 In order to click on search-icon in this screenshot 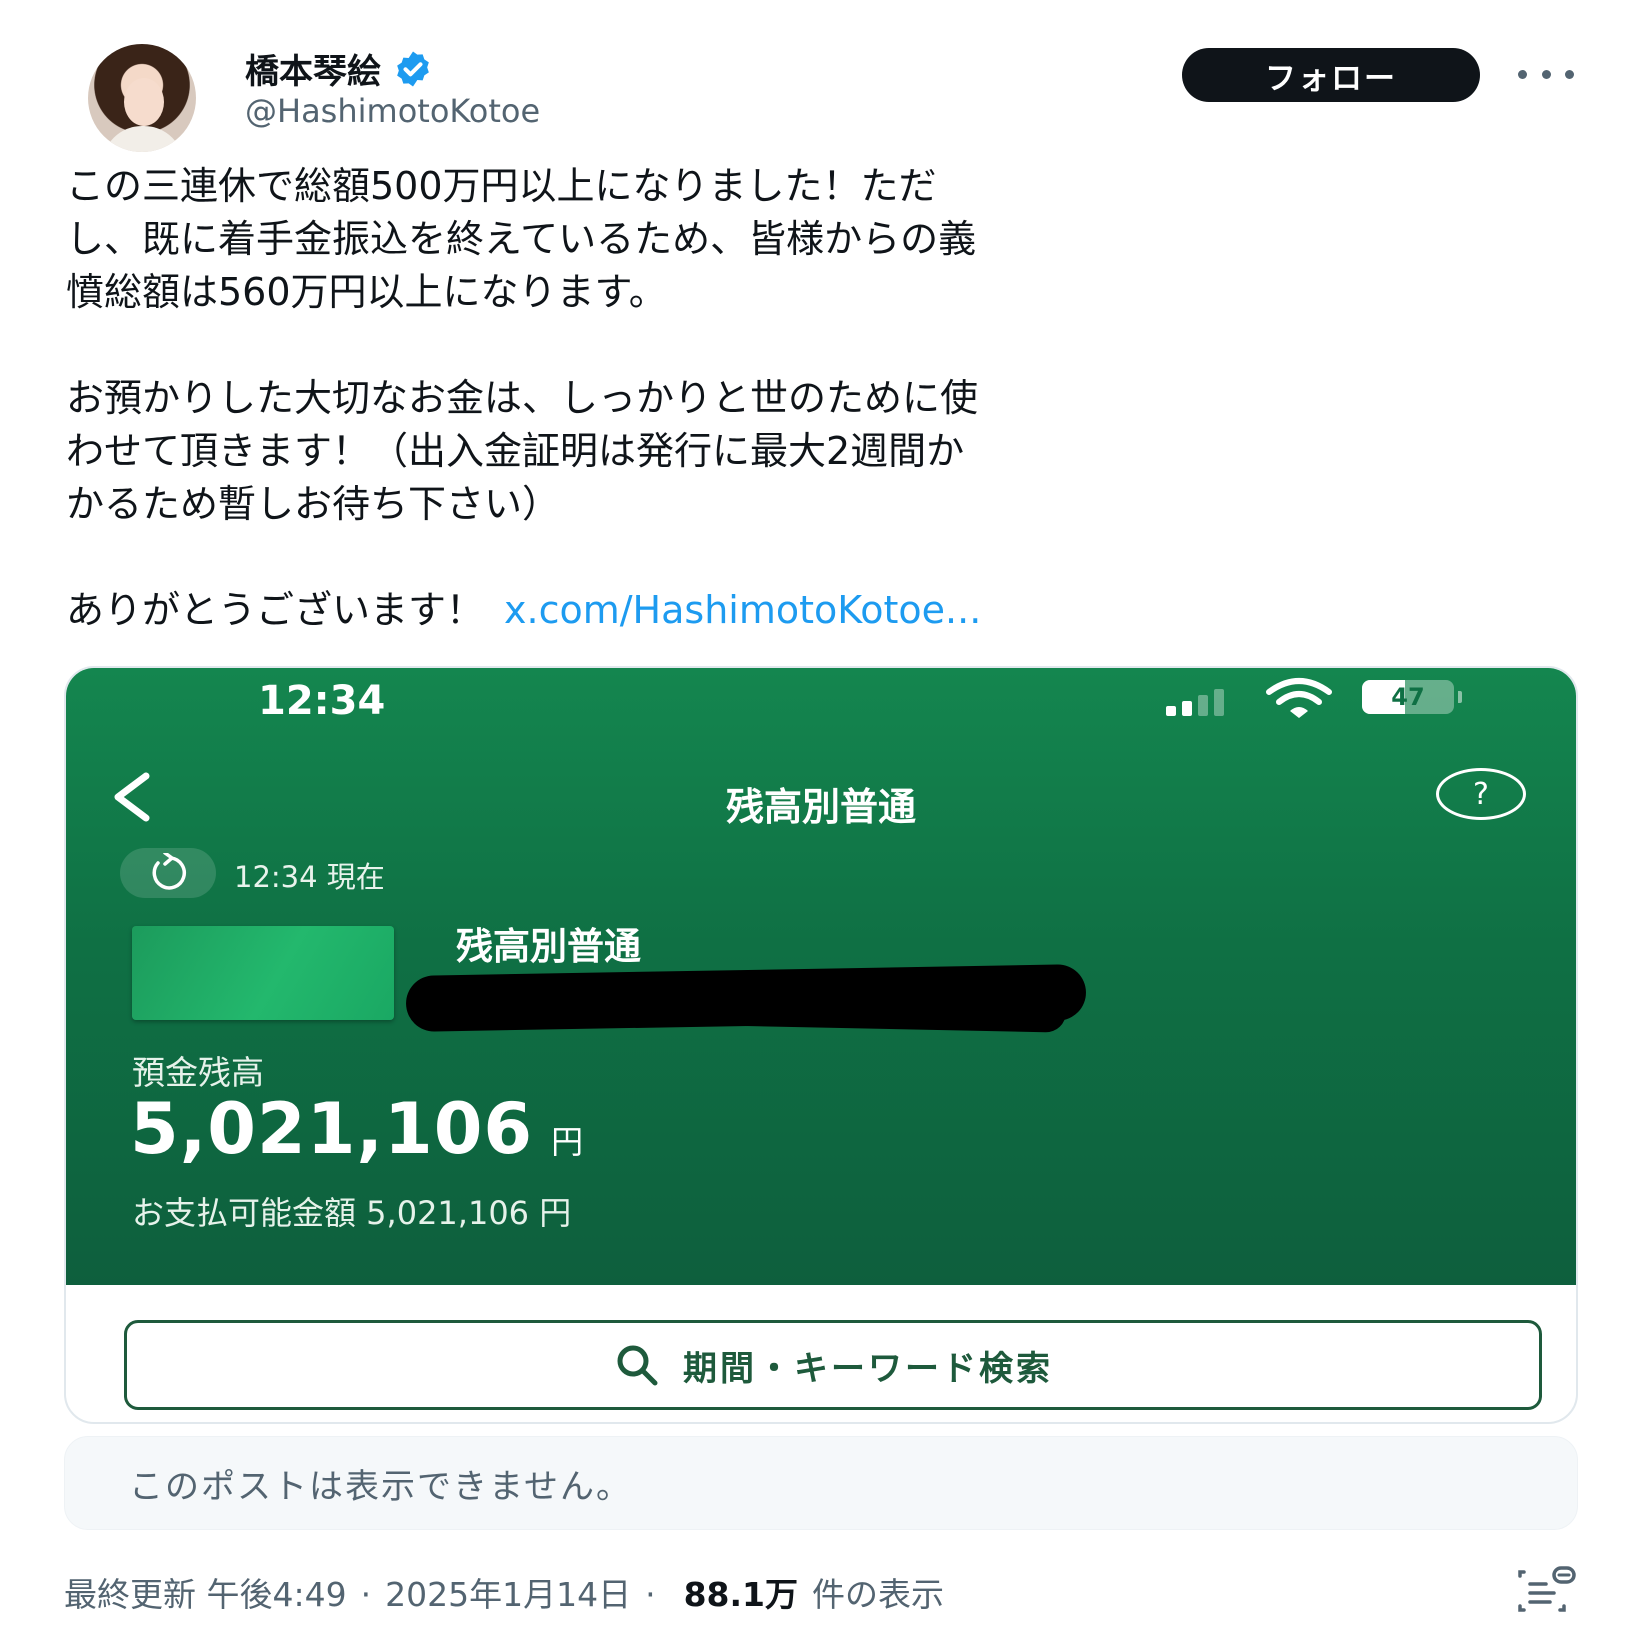, I will do `click(637, 1365)`.